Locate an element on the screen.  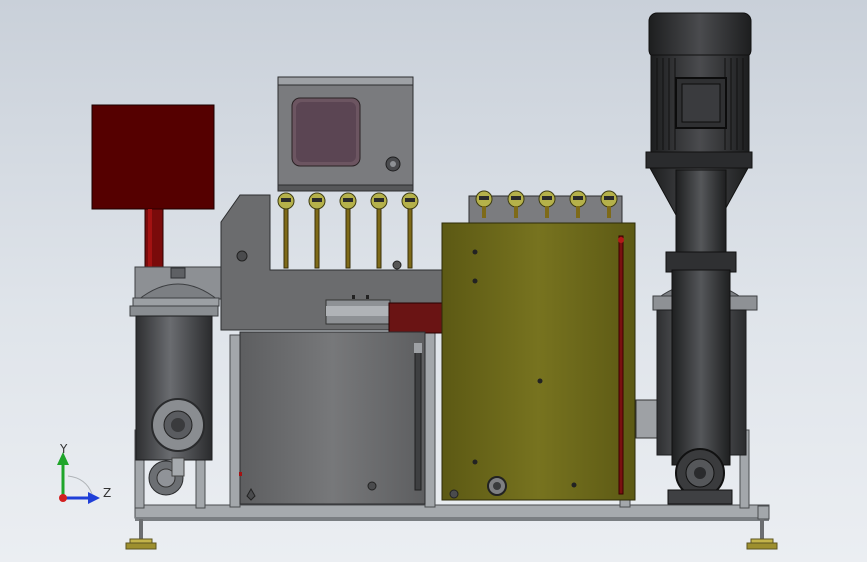
x-axis-origin is located at coordinates (63, 498).